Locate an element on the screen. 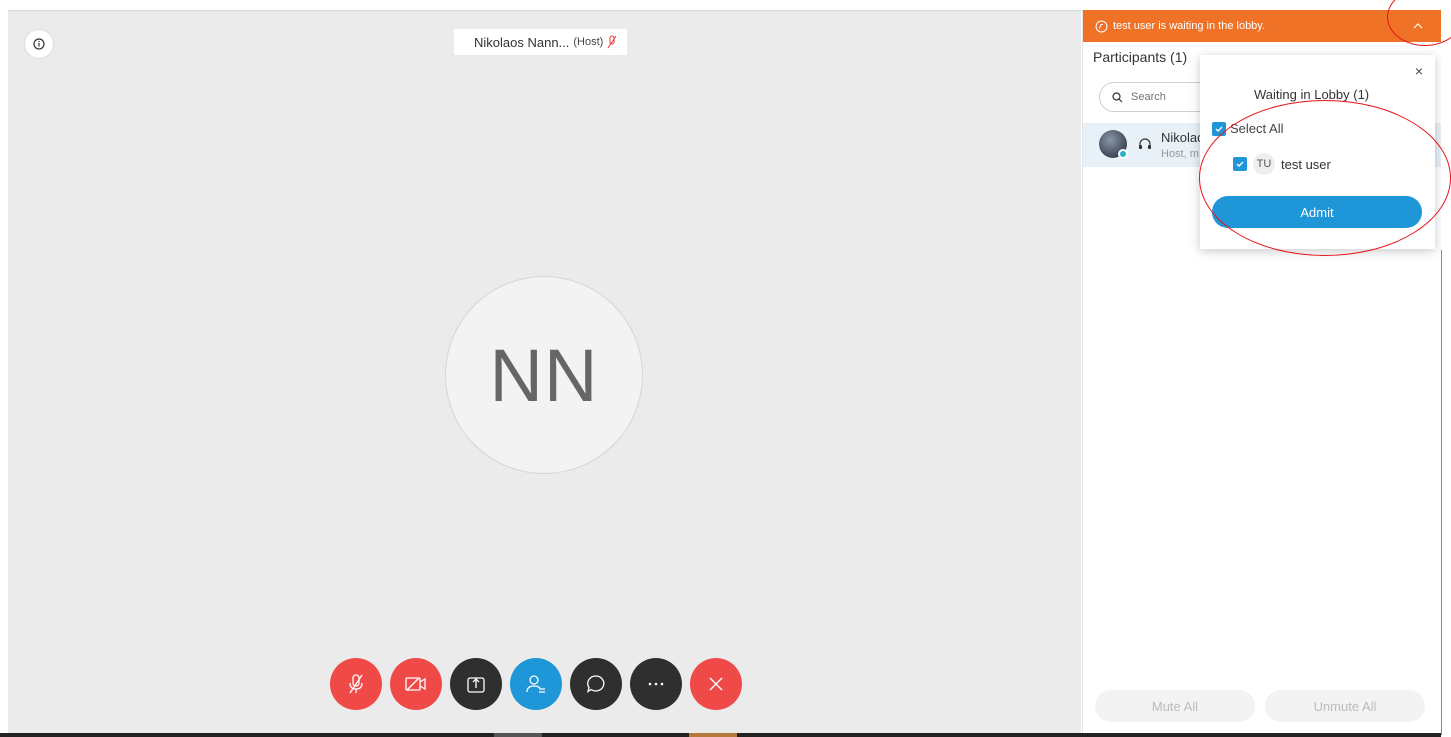 The image size is (1451, 737). lobby-icon is located at coordinates (1101, 26).